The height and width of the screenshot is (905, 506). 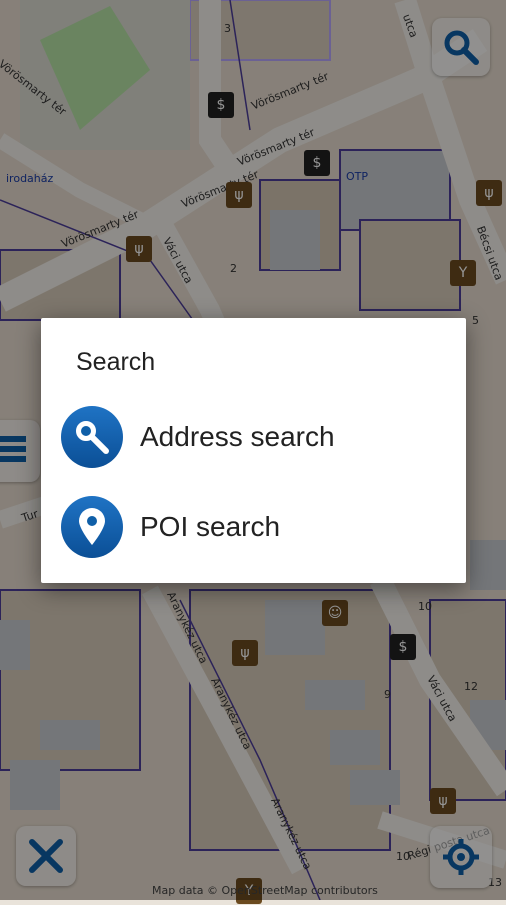 I want to click on magnifier-icon, so click(x=92, y=437).